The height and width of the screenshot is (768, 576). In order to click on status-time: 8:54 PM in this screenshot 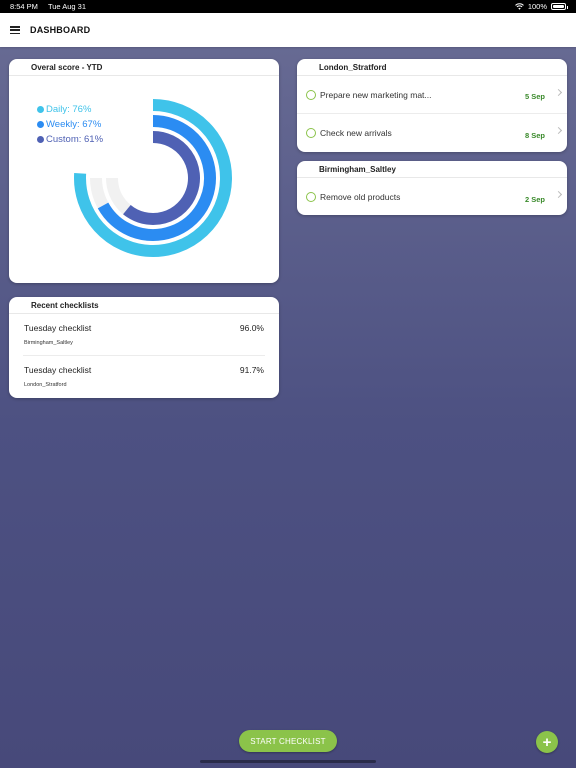, I will do `click(24, 6)`.